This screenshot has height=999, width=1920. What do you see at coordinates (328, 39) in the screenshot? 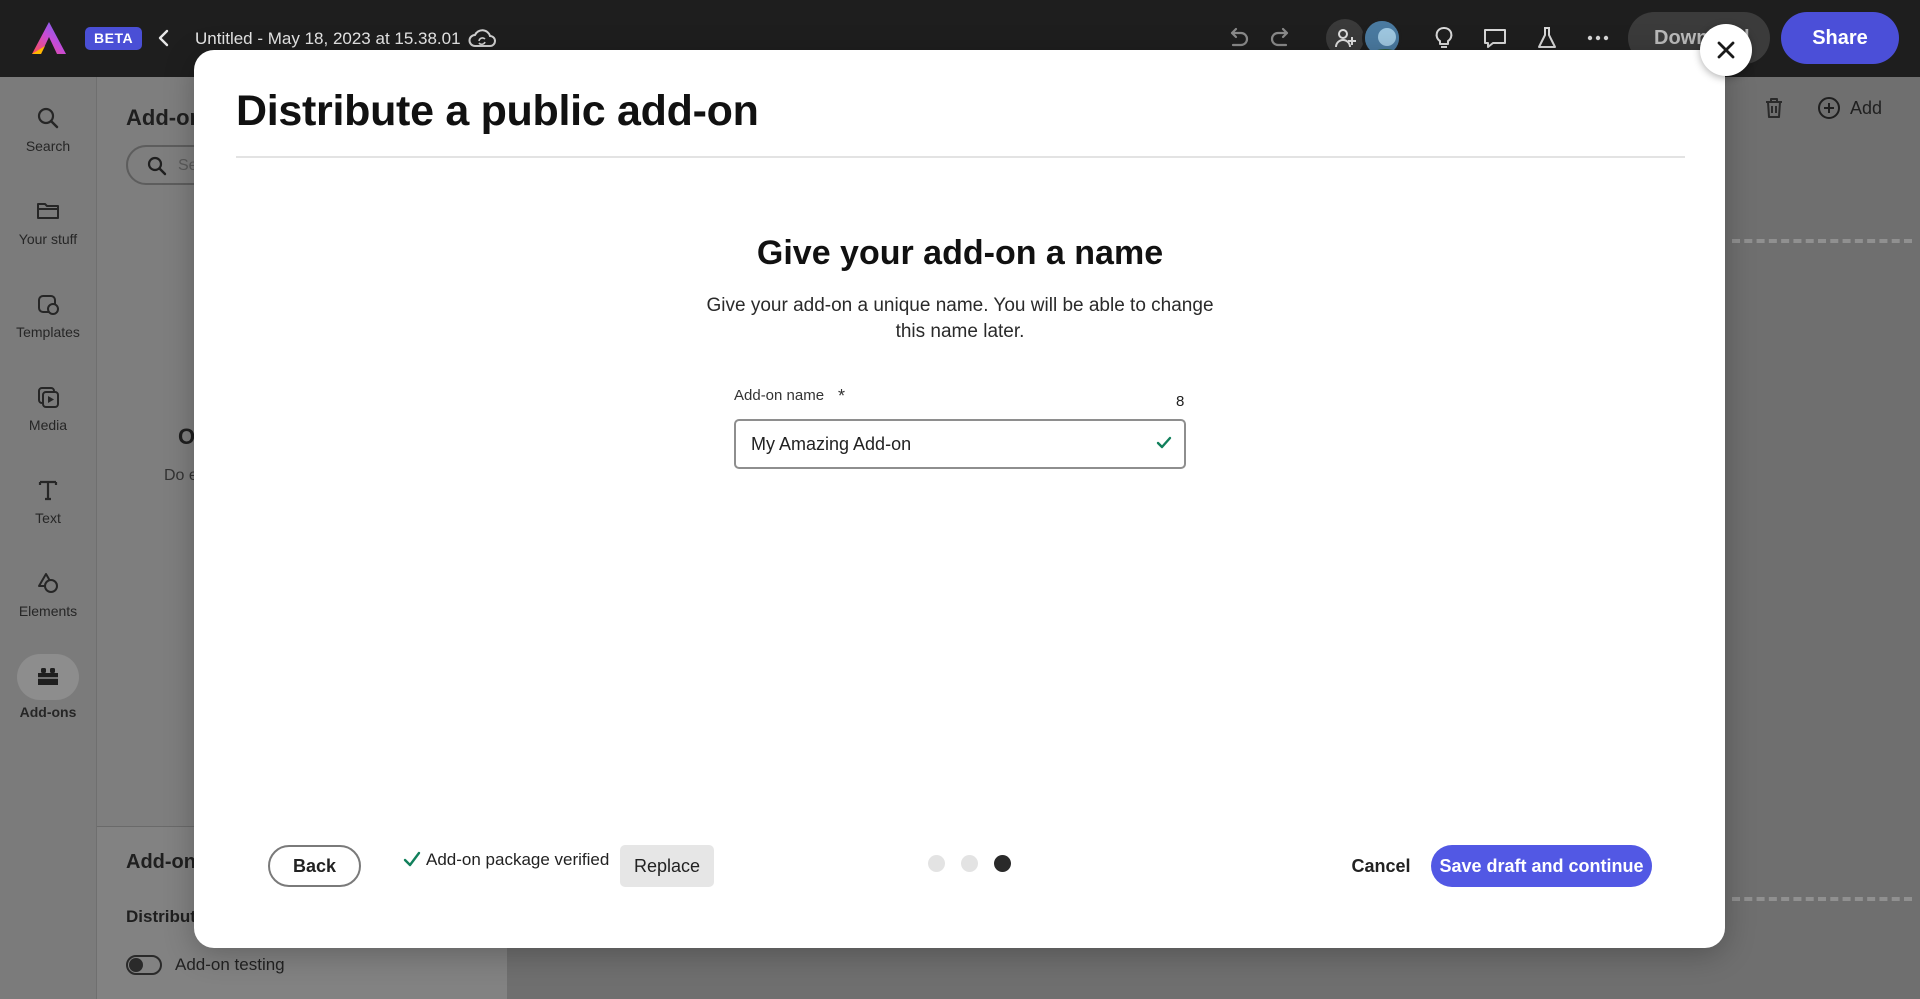
I see `document-title: Untitled - May 18, 2023 at 15.38.01` at bounding box center [328, 39].